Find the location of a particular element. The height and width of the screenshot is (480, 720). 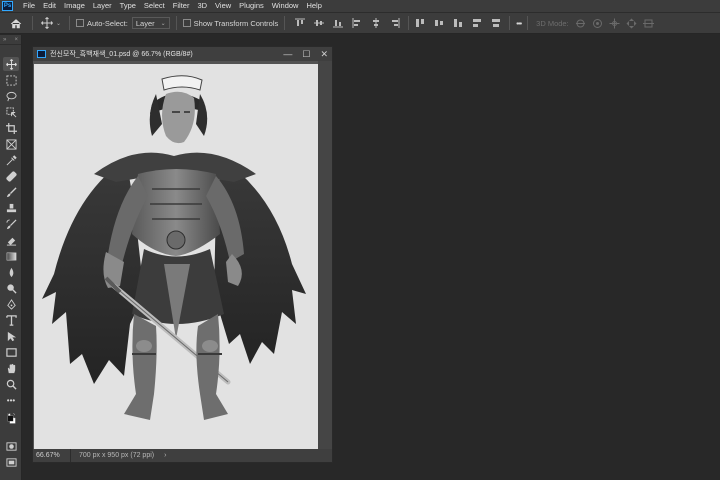

distribute-top-icon is located at coordinates (420, 23).